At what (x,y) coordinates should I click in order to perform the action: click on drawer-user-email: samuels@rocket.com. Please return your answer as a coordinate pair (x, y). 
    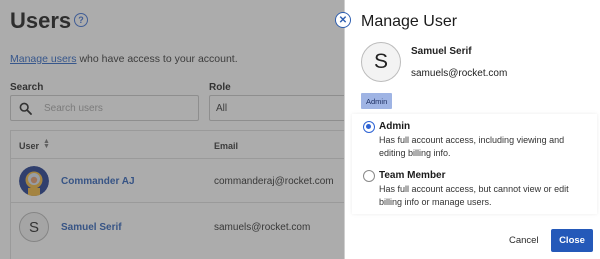
    Looking at the image, I should click on (459, 73).